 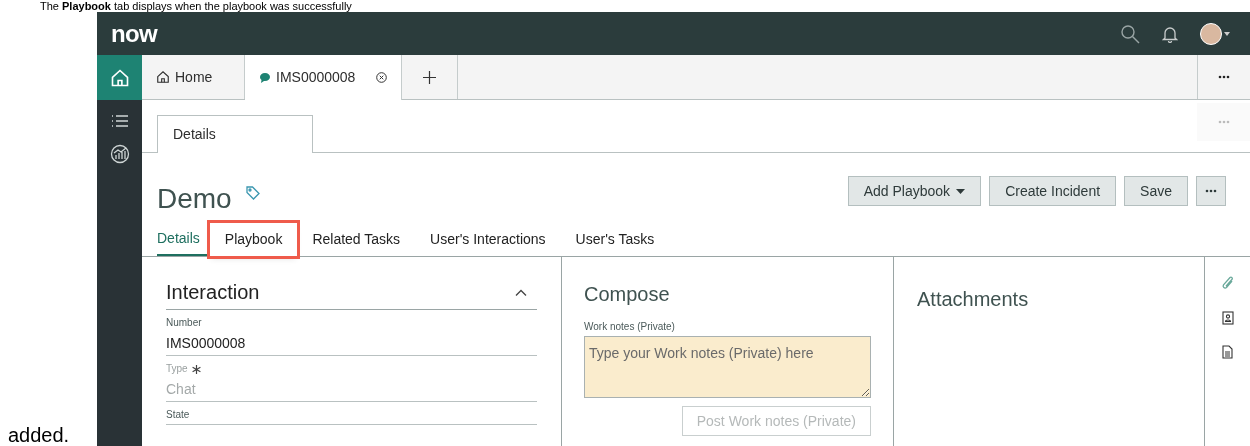 What do you see at coordinates (196, 369) in the screenshot?
I see `required-icon` at bounding box center [196, 369].